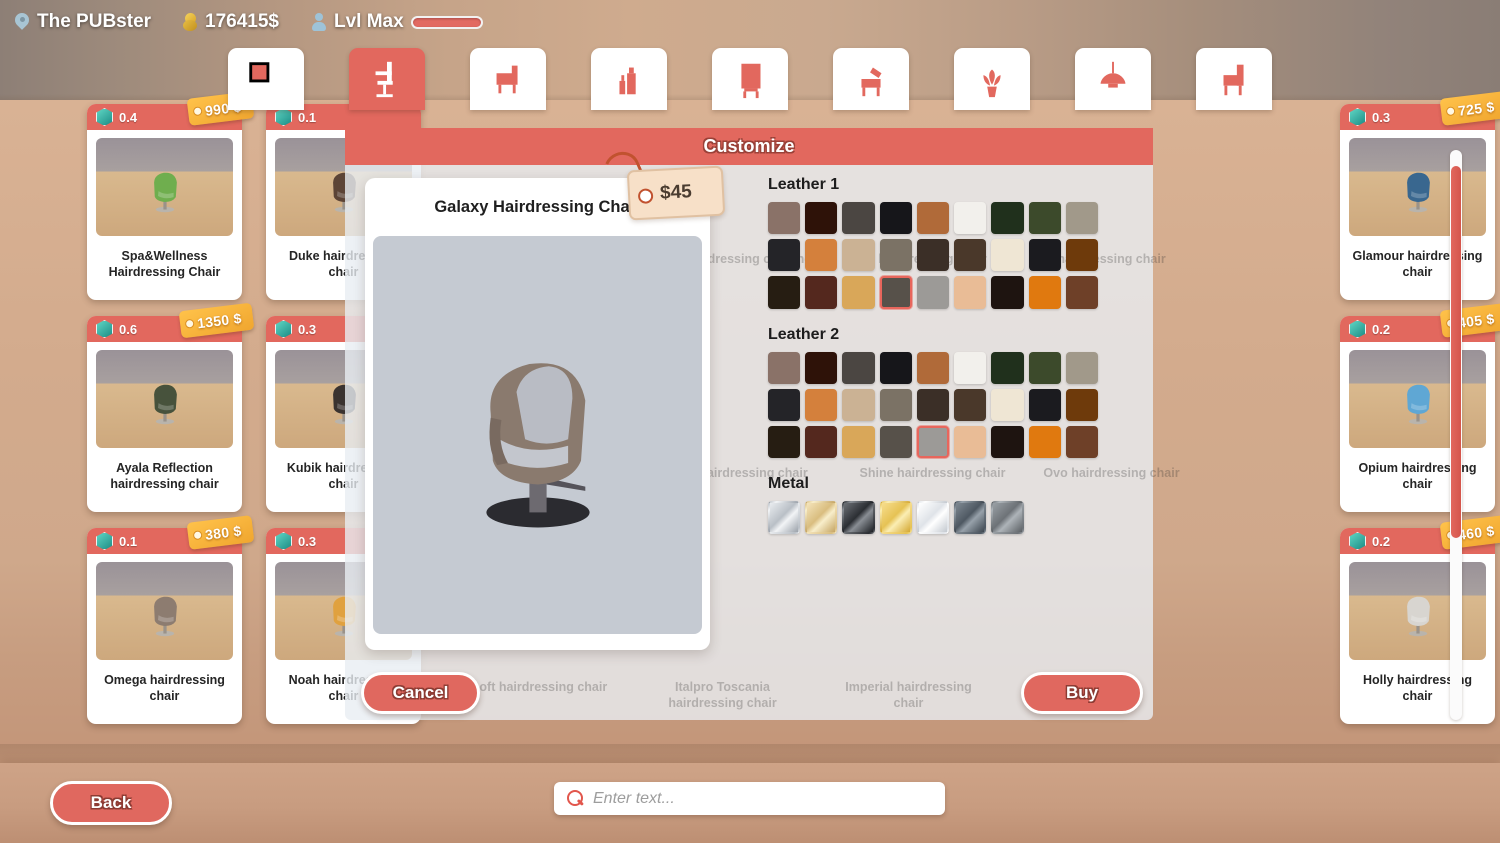 The width and height of the screenshot is (1500, 843). Describe the element at coordinates (992, 79) in the screenshot. I see `tab-plant` at that location.